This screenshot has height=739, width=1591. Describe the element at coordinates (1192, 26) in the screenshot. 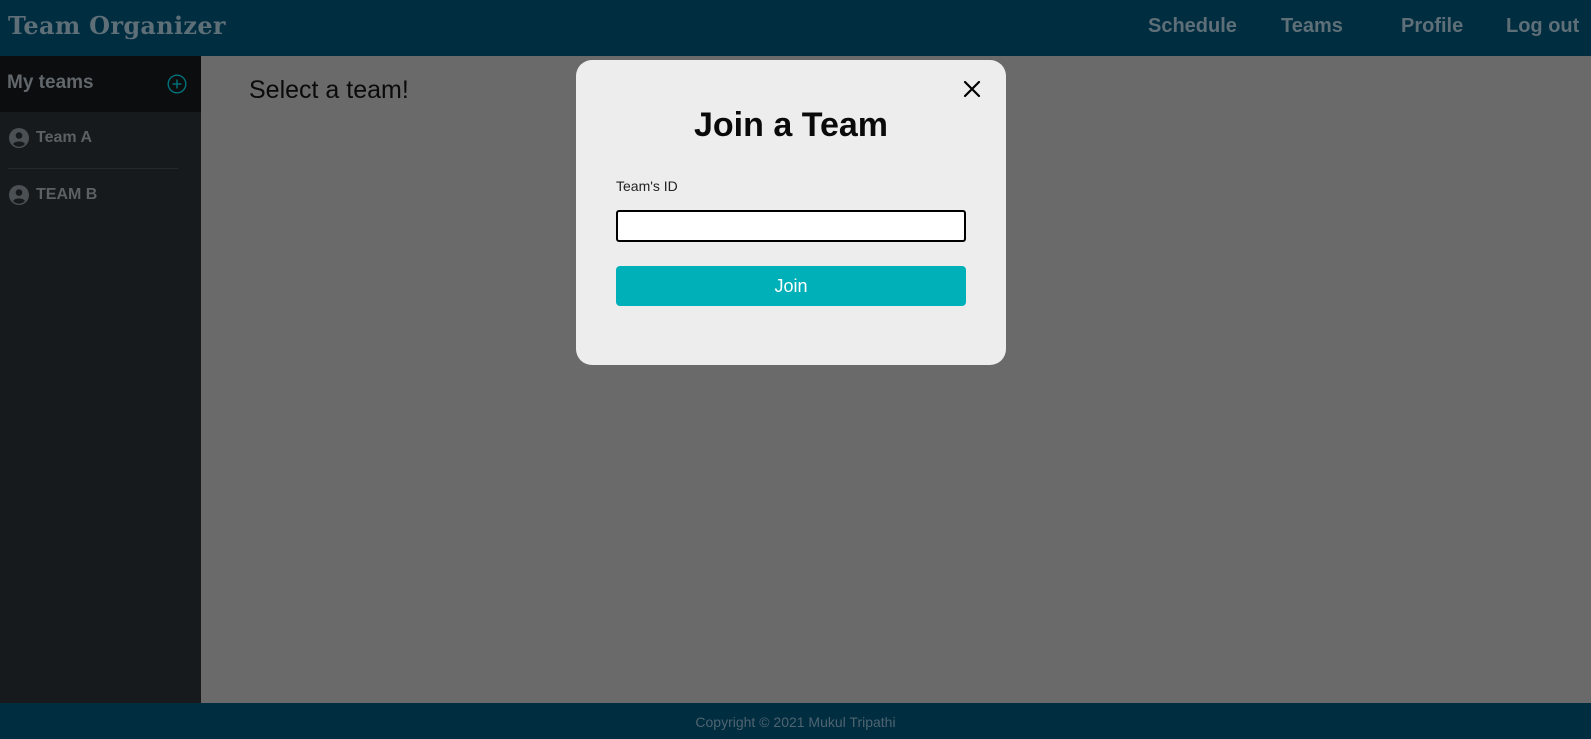

I see `nav-link-schedule: Schedule` at that location.